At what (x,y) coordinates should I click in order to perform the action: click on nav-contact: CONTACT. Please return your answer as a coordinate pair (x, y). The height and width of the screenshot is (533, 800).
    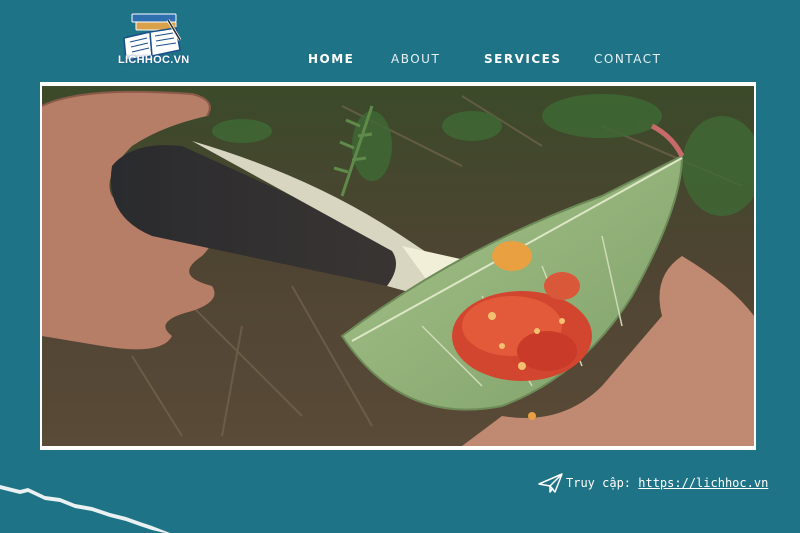
    Looking at the image, I should click on (627, 59).